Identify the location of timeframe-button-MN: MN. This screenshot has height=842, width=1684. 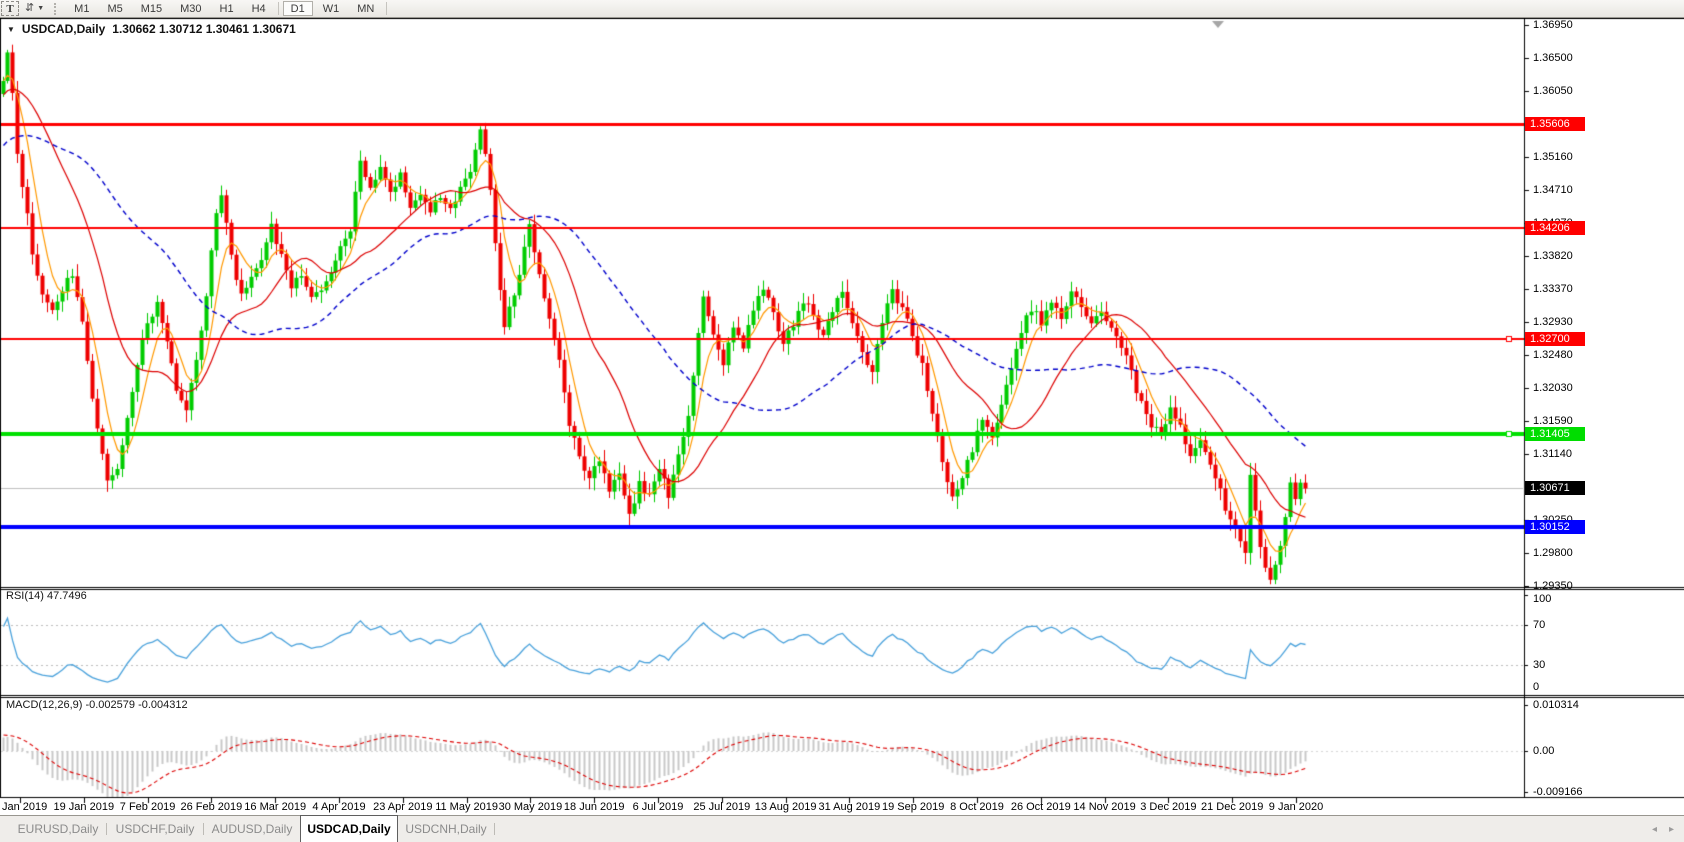
(365, 8).